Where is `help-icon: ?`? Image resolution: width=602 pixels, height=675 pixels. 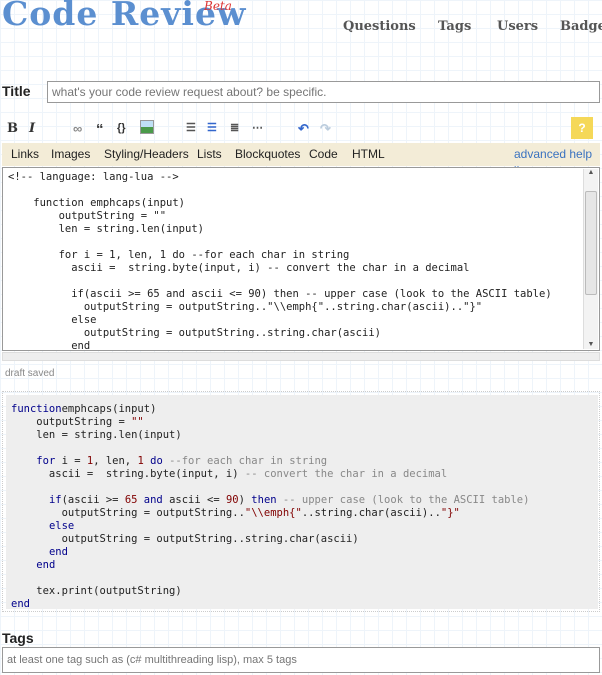 help-icon: ? is located at coordinates (582, 128).